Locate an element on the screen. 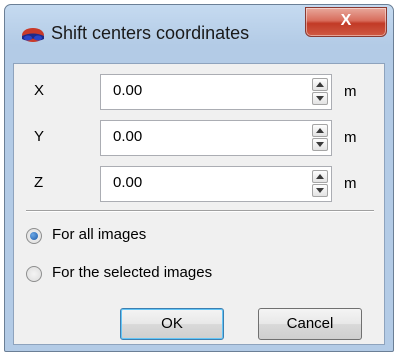  field-row-y: Y 0.00 m is located at coordinates (199, 140).